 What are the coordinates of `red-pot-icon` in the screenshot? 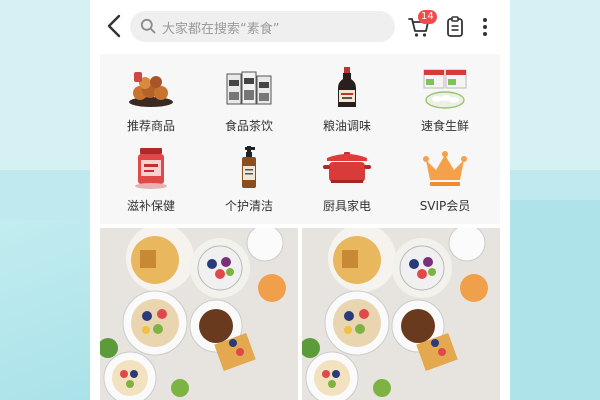 It's located at (347, 167).